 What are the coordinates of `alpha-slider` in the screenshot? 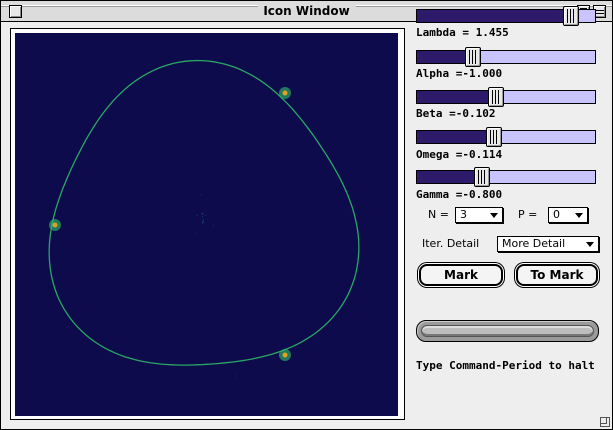 It's located at (506, 57).